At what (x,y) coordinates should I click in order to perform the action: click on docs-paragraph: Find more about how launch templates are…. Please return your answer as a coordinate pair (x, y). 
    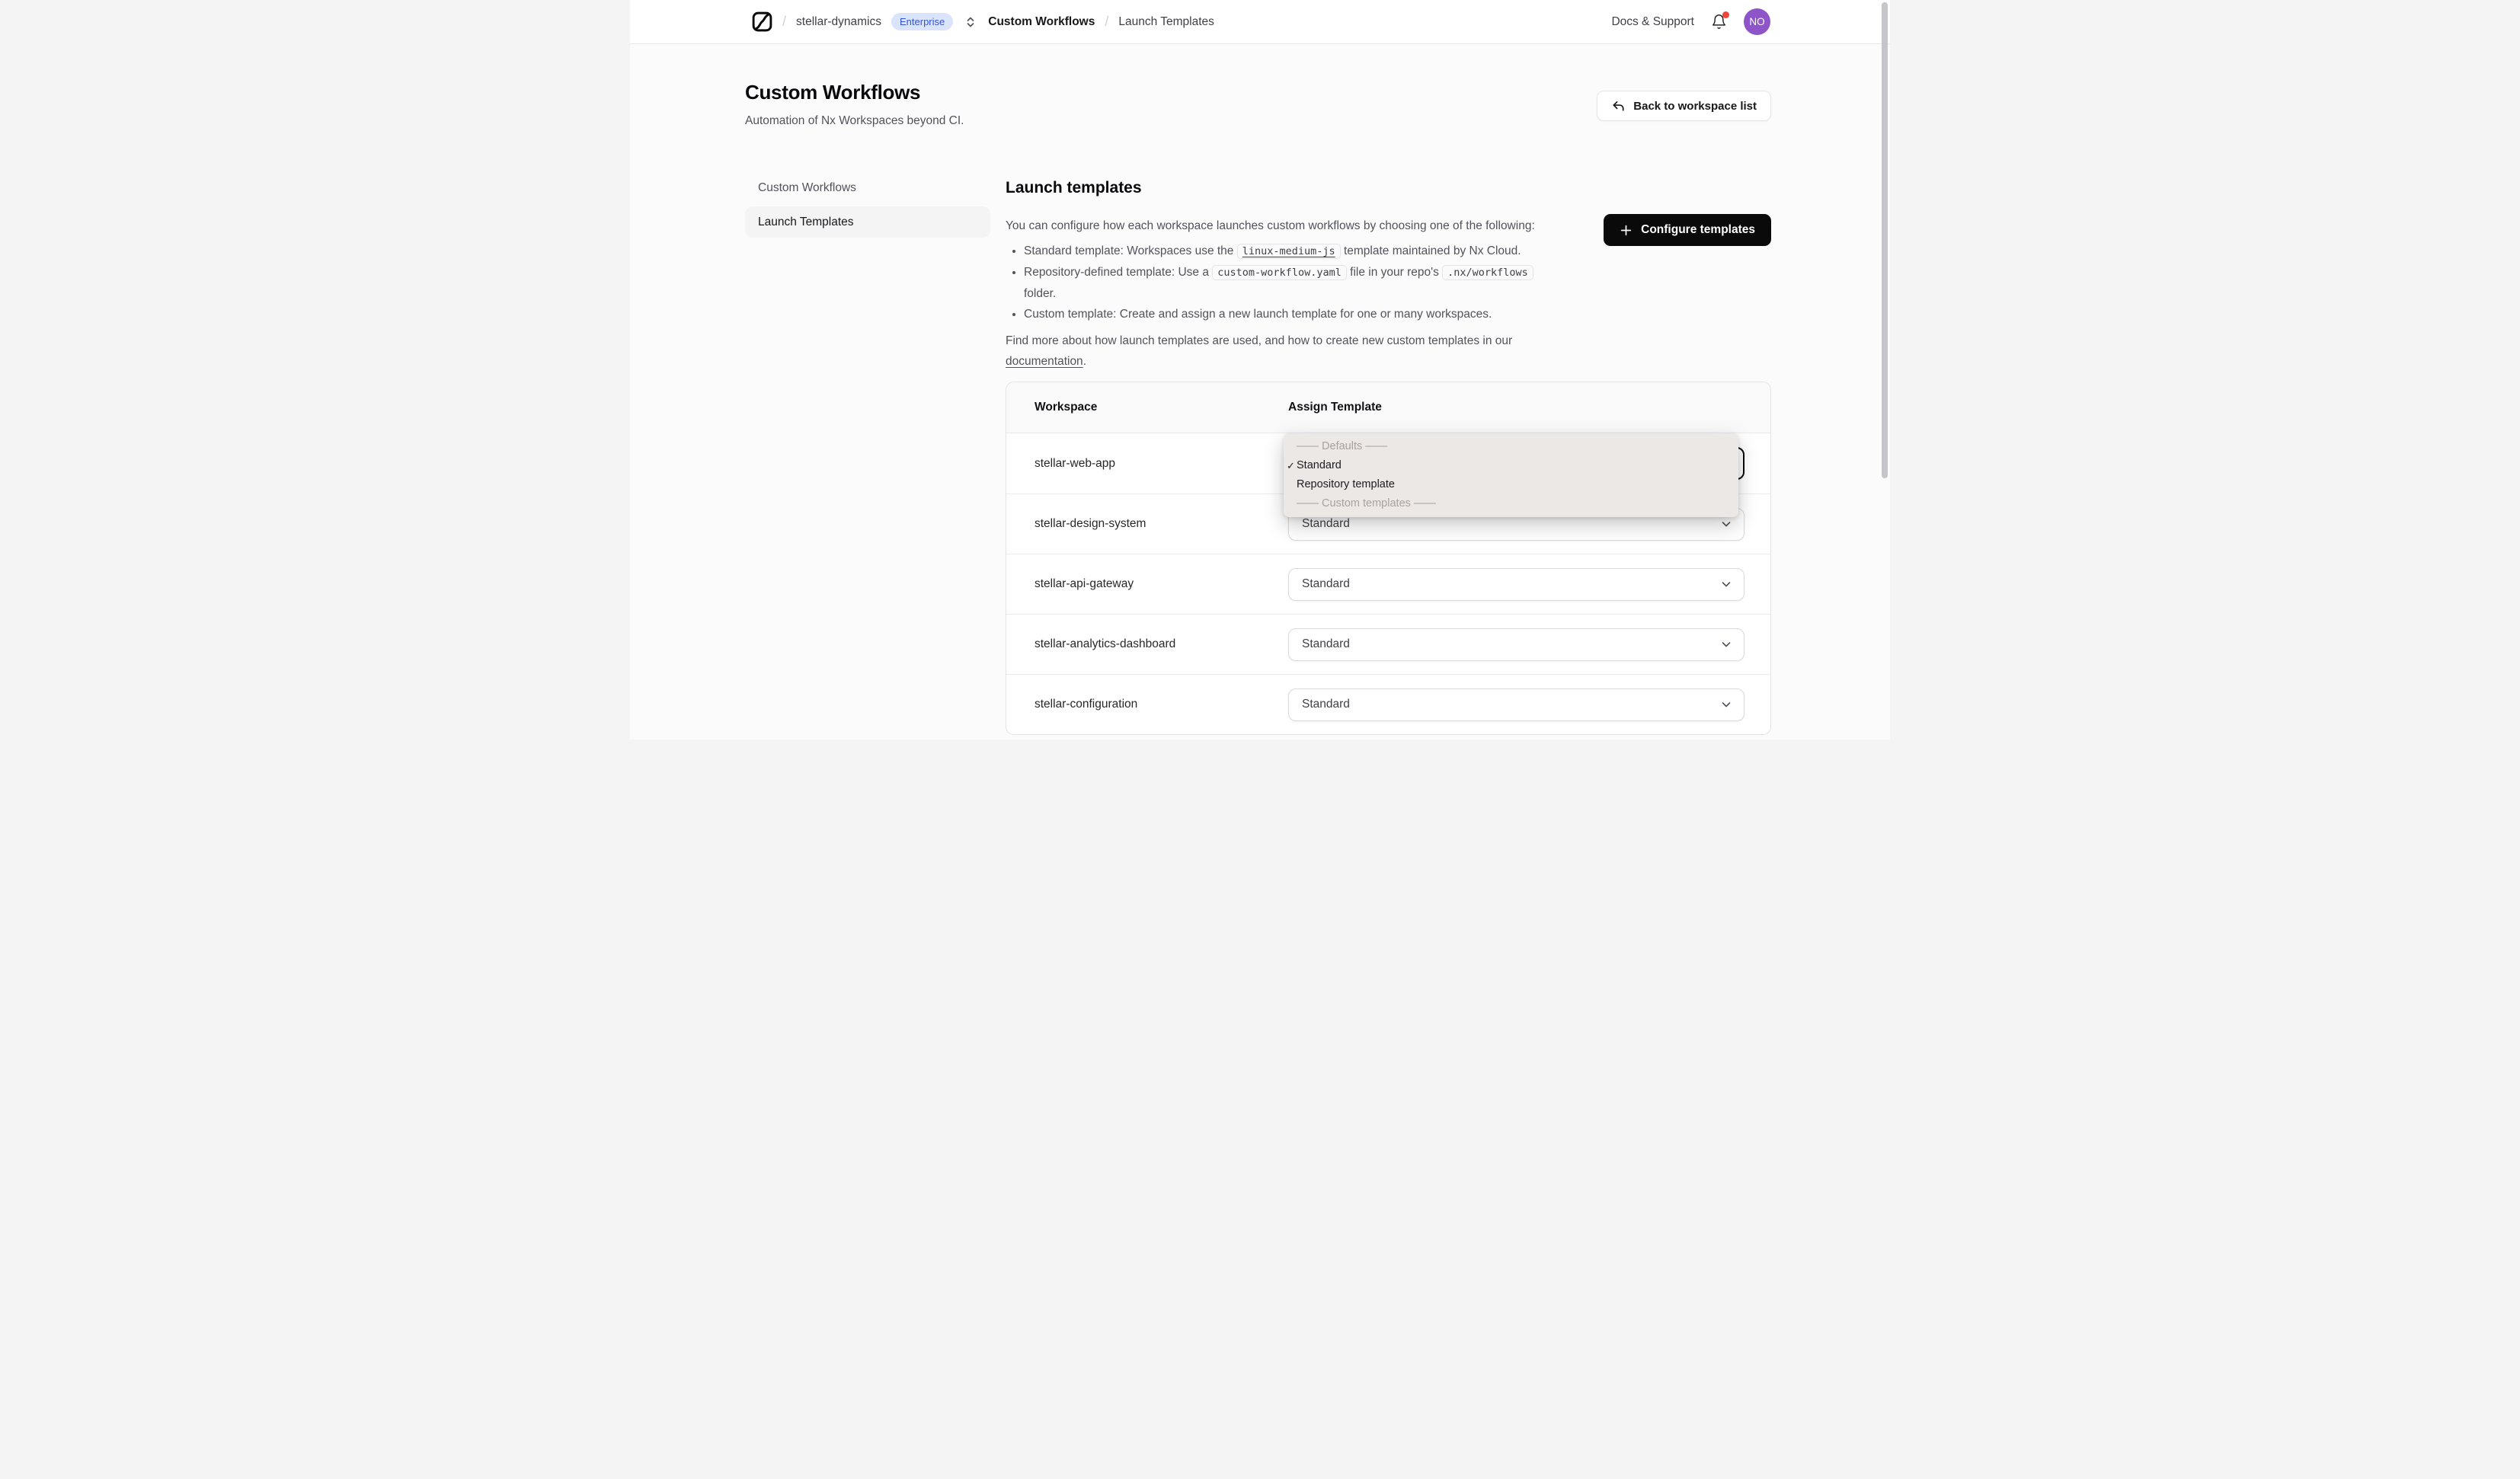
    Looking at the image, I should click on (1279, 351).